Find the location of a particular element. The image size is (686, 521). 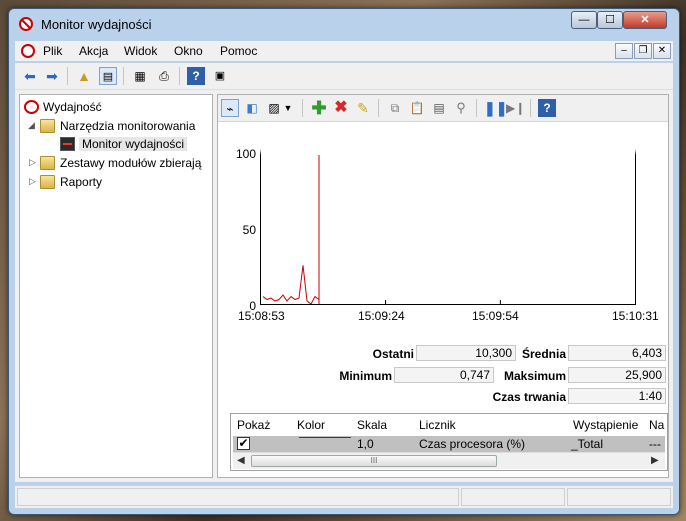

mdi-restore-button: ❐ is located at coordinates (643, 51).